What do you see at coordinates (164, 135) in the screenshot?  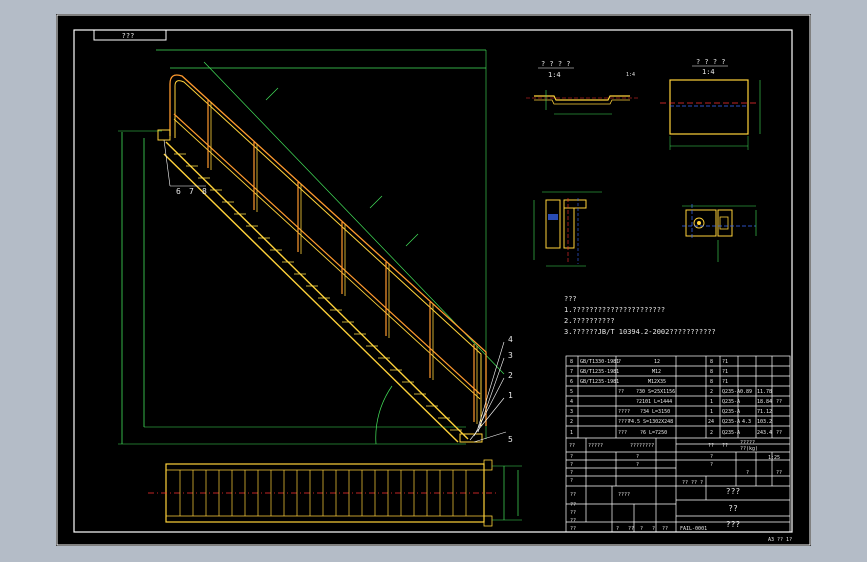 I see `top-bracket` at bounding box center [164, 135].